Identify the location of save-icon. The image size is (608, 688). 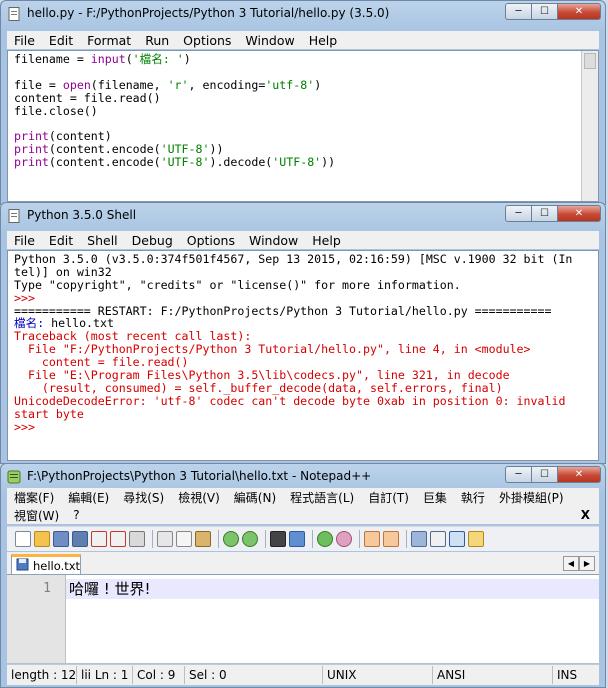
(61, 539).